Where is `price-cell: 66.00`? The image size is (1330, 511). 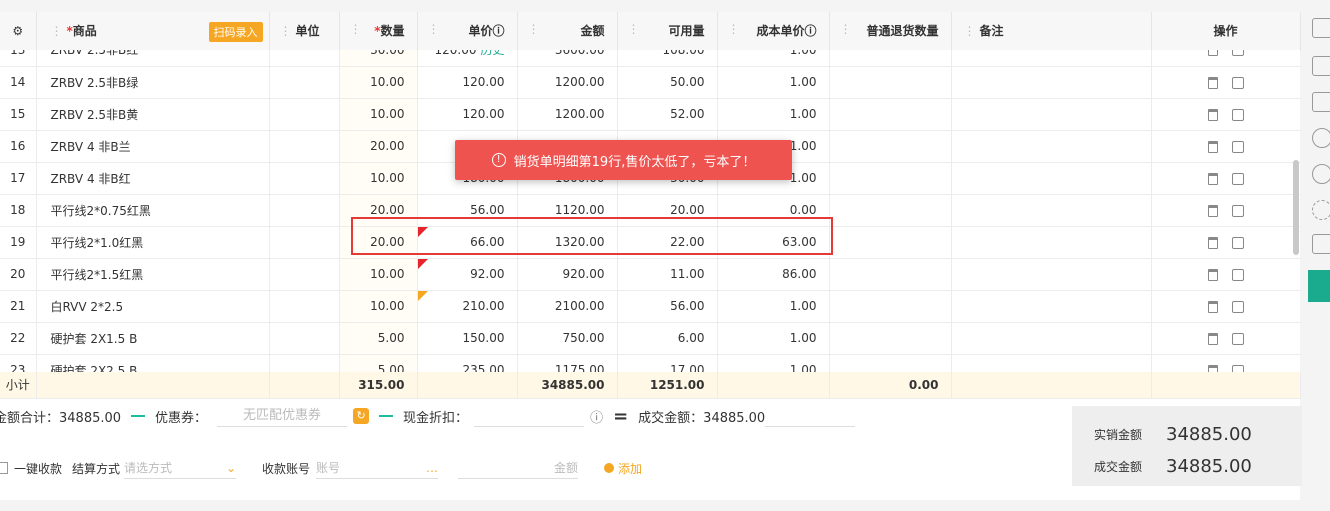 price-cell: 66.00 is located at coordinates (467, 242).